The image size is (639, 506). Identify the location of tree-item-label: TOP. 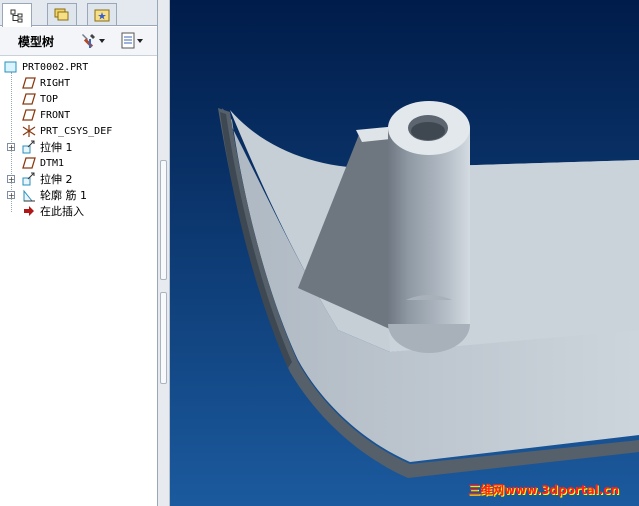
(49, 99).